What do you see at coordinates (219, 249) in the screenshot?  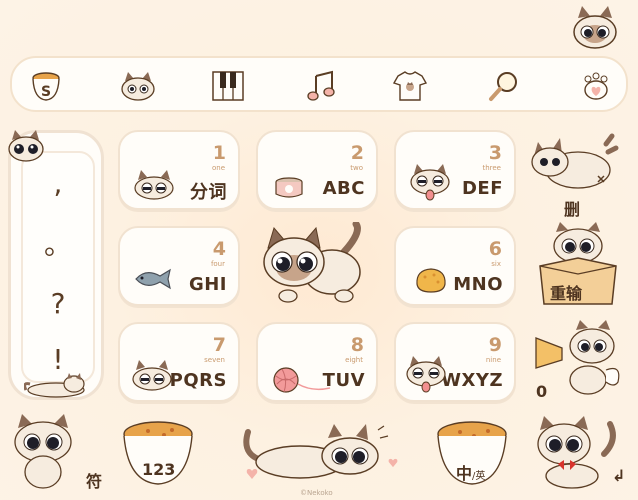 I see `key-number: 4` at bounding box center [219, 249].